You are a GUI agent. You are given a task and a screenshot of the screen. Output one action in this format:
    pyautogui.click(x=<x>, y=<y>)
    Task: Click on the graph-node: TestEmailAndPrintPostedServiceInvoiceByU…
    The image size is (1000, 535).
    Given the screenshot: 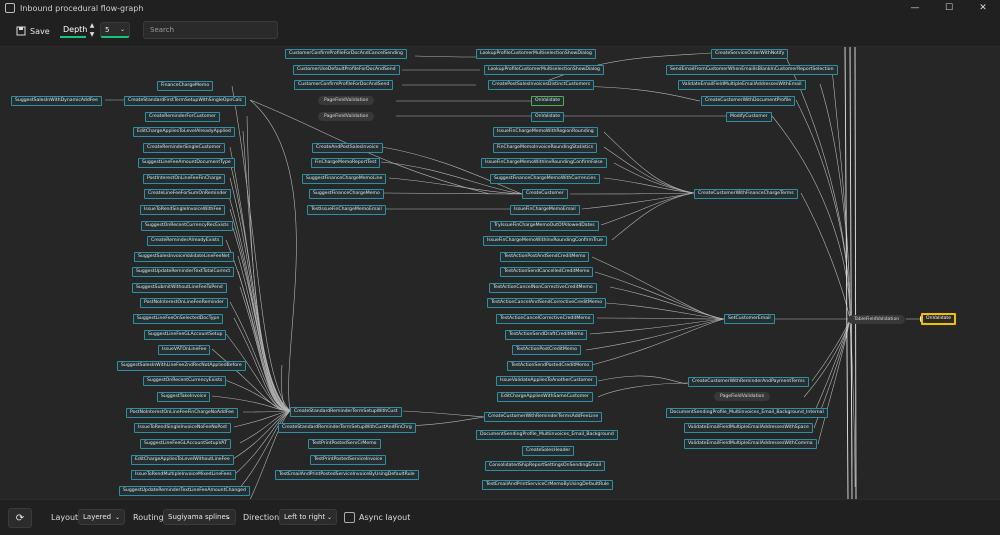 What is the action you would take?
    pyautogui.click(x=347, y=475)
    